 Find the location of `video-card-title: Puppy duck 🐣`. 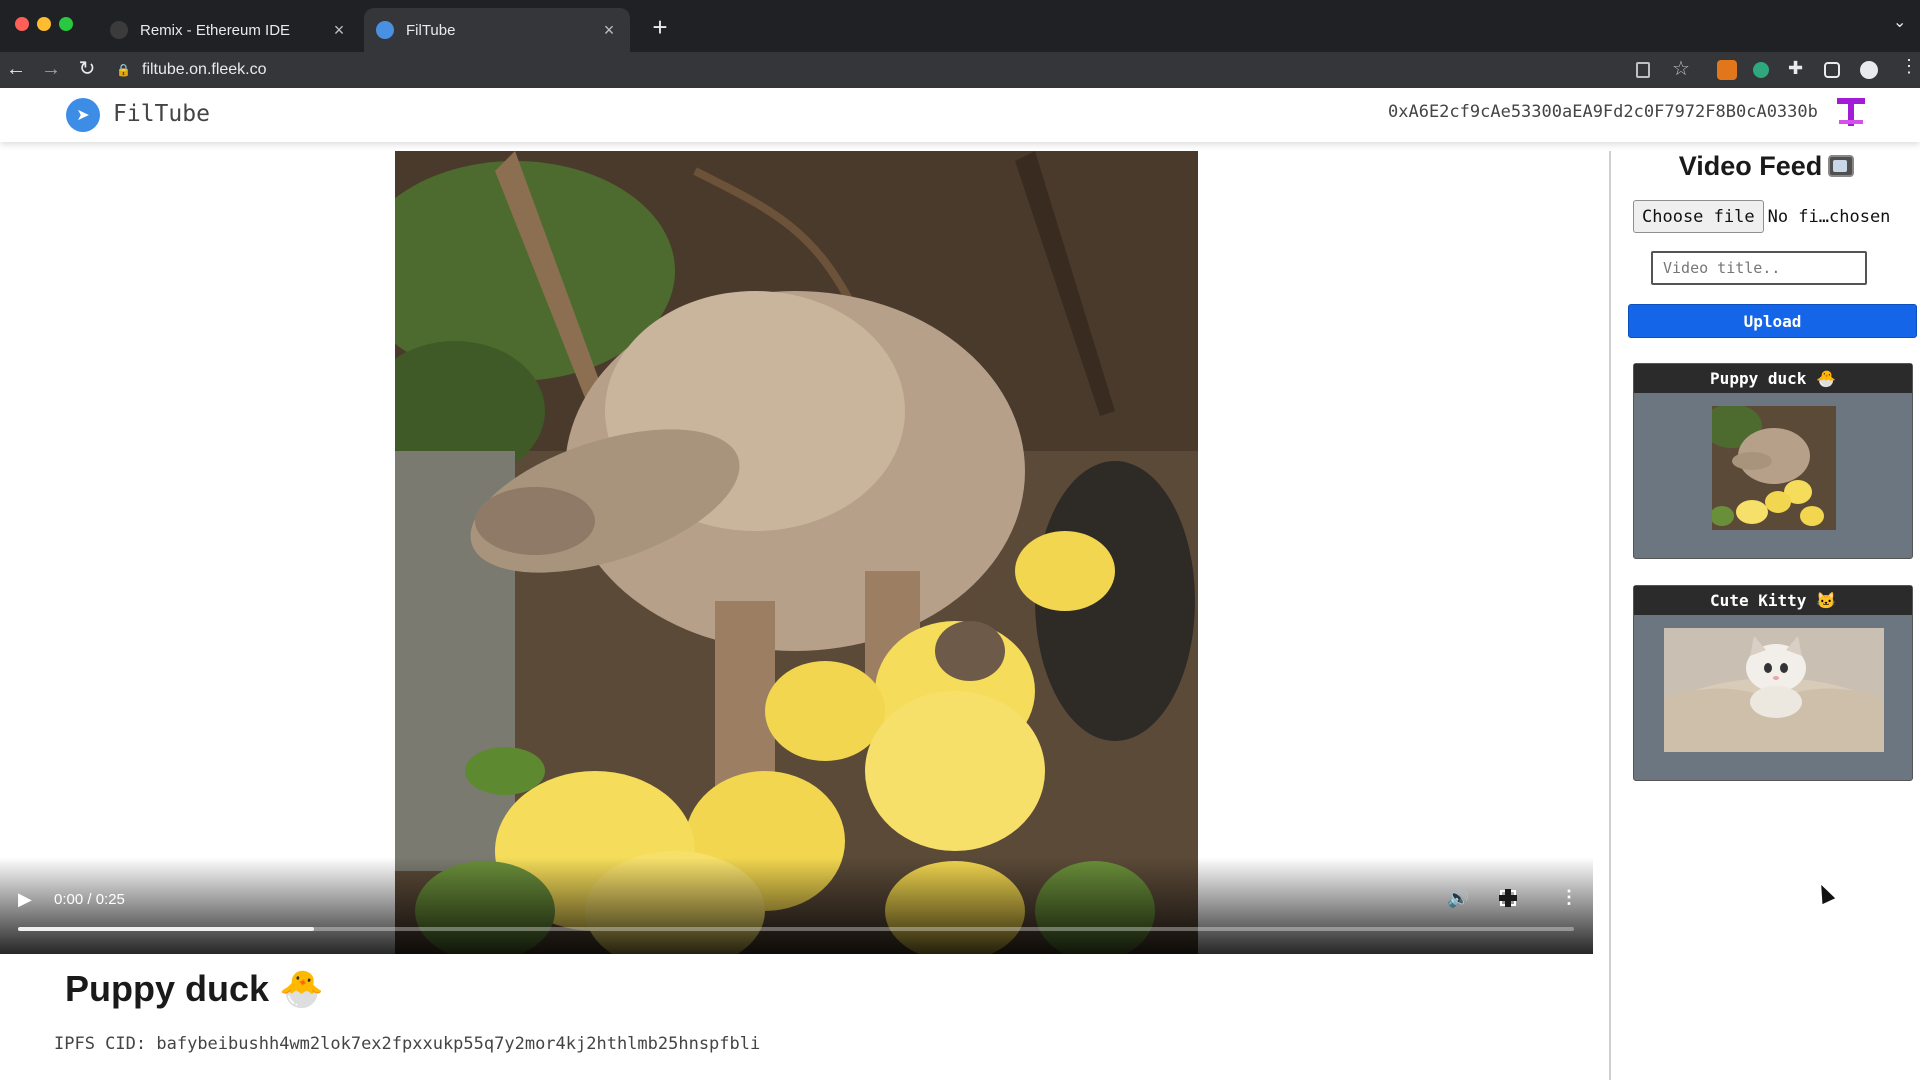

video-card-title: Puppy duck 🐣 is located at coordinates (1773, 378).